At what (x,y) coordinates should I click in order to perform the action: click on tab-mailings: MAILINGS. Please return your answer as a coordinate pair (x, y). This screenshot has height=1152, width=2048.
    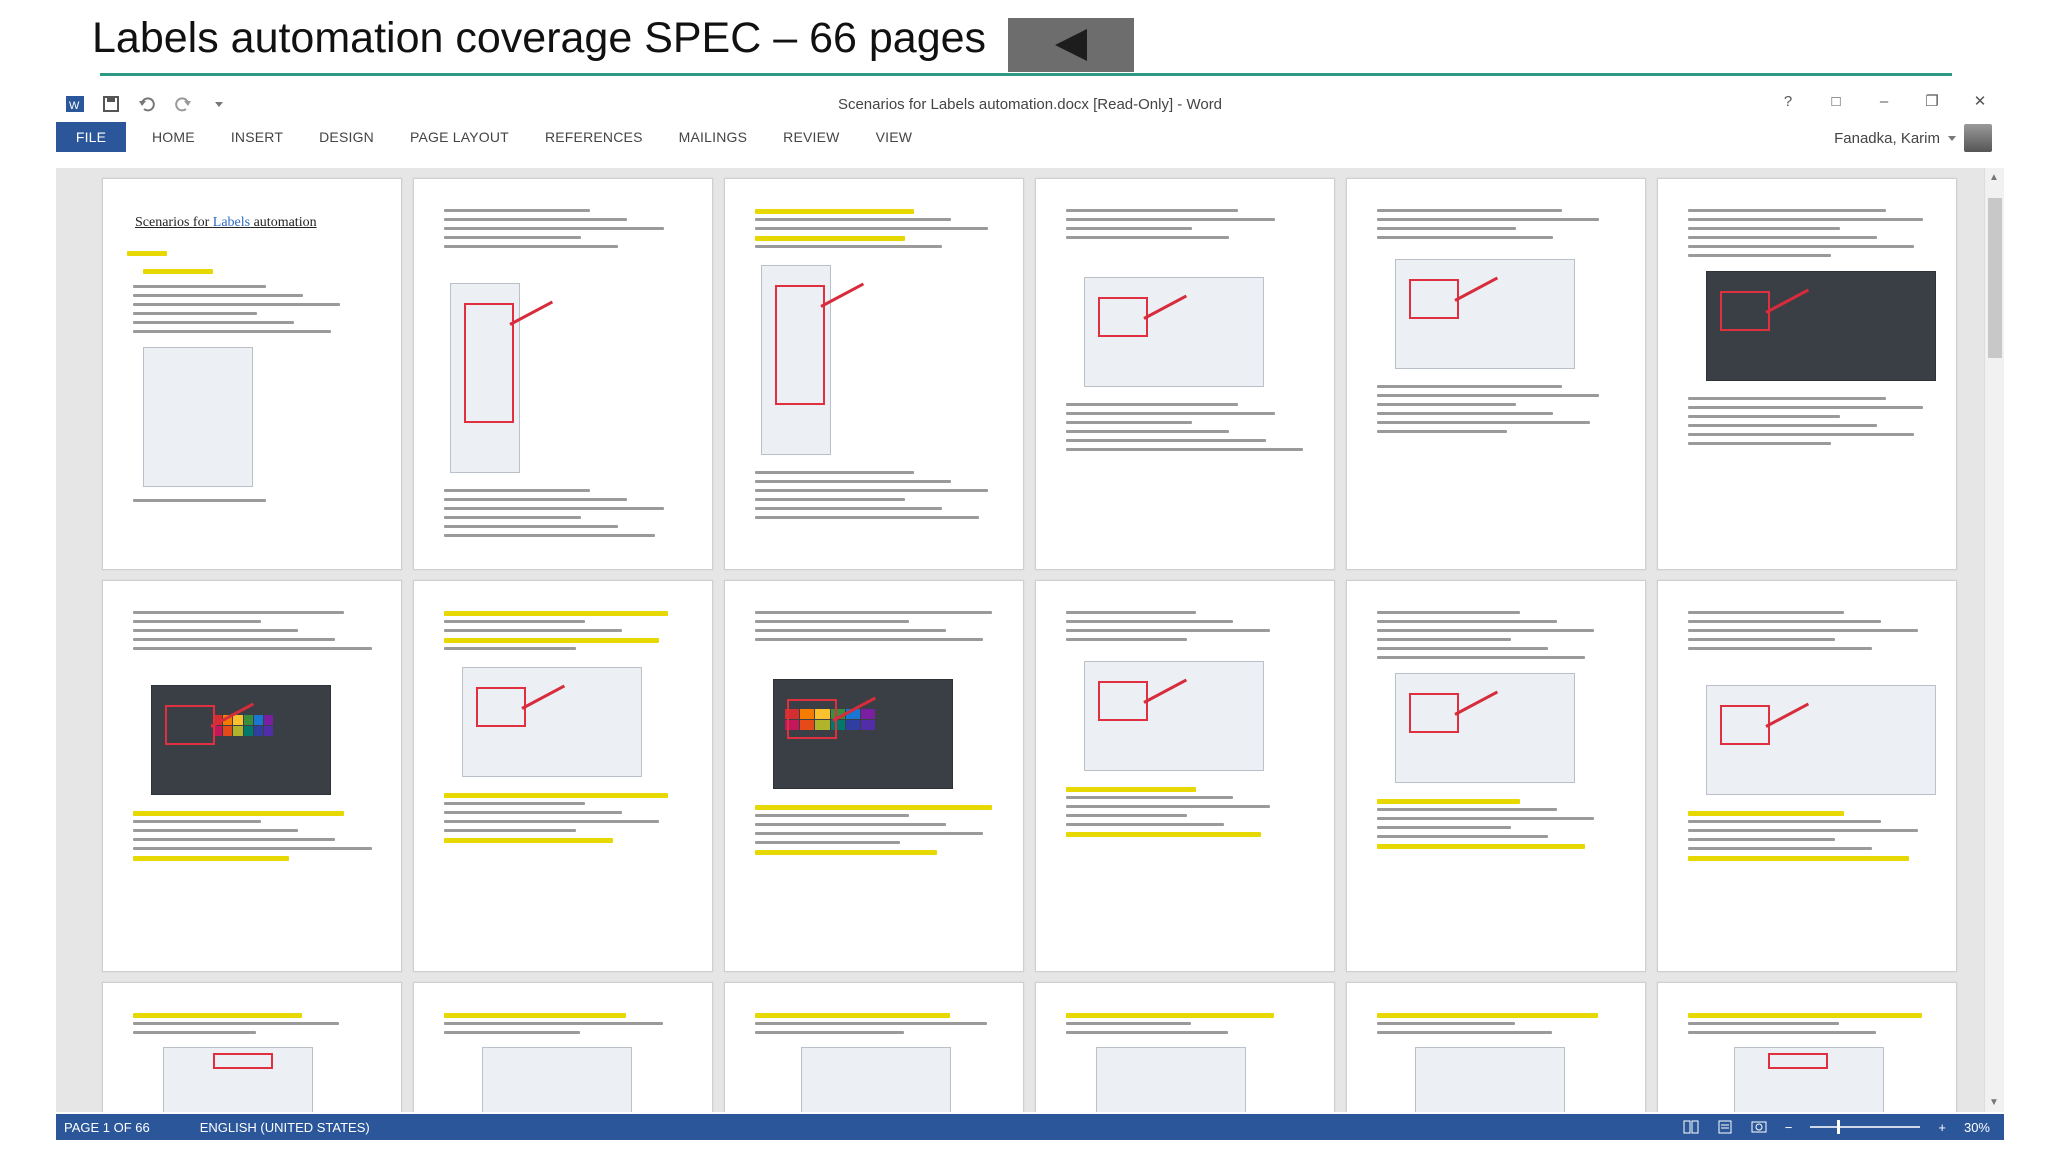
    Looking at the image, I should click on (713, 137).